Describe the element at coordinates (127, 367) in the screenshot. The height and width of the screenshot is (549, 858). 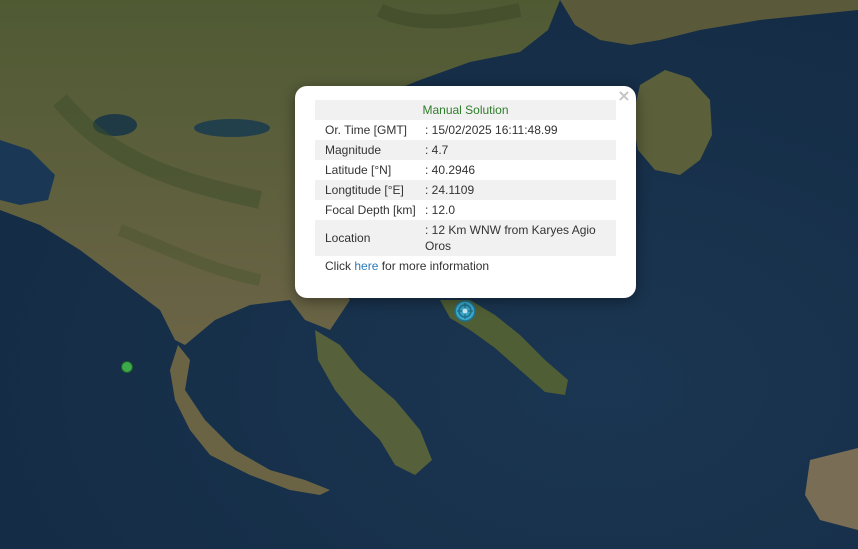
I see `earthquake-event-dot` at that location.